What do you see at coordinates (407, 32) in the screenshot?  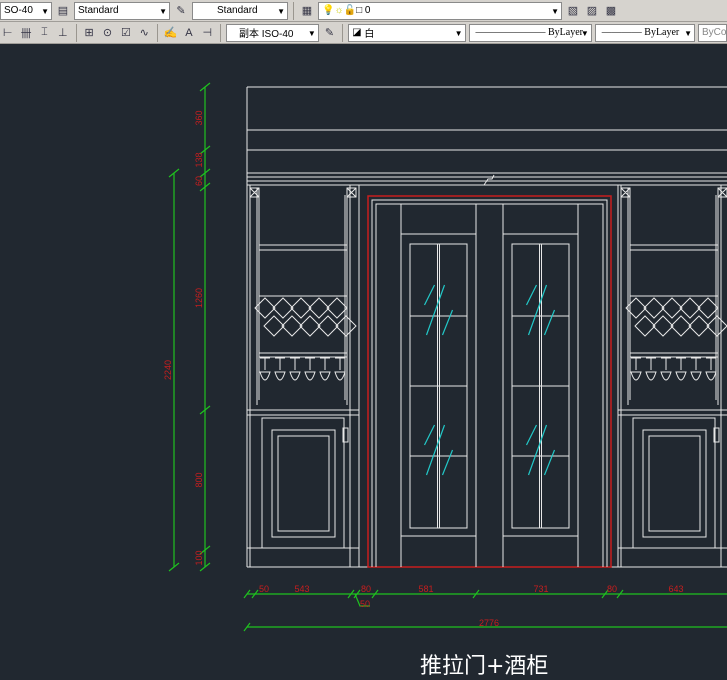 I see `color-select: ◪ 白 ▼` at bounding box center [407, 32].